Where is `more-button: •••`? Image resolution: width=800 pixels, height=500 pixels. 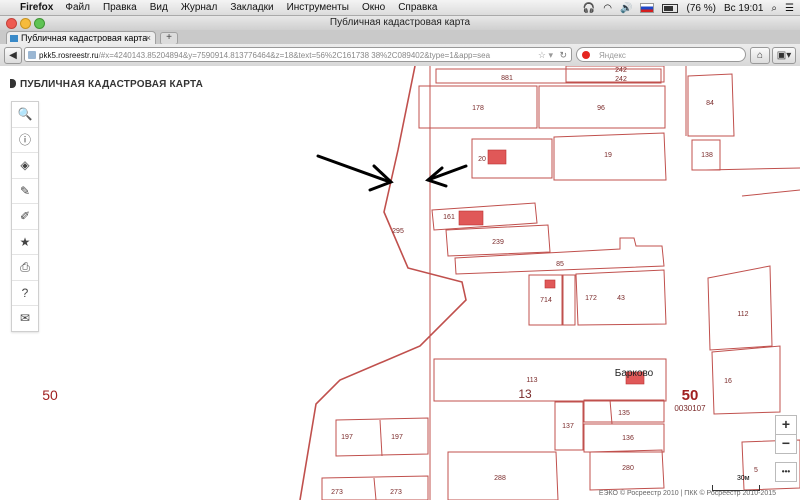
more-button: ••• is located at coordinates (786, 472).